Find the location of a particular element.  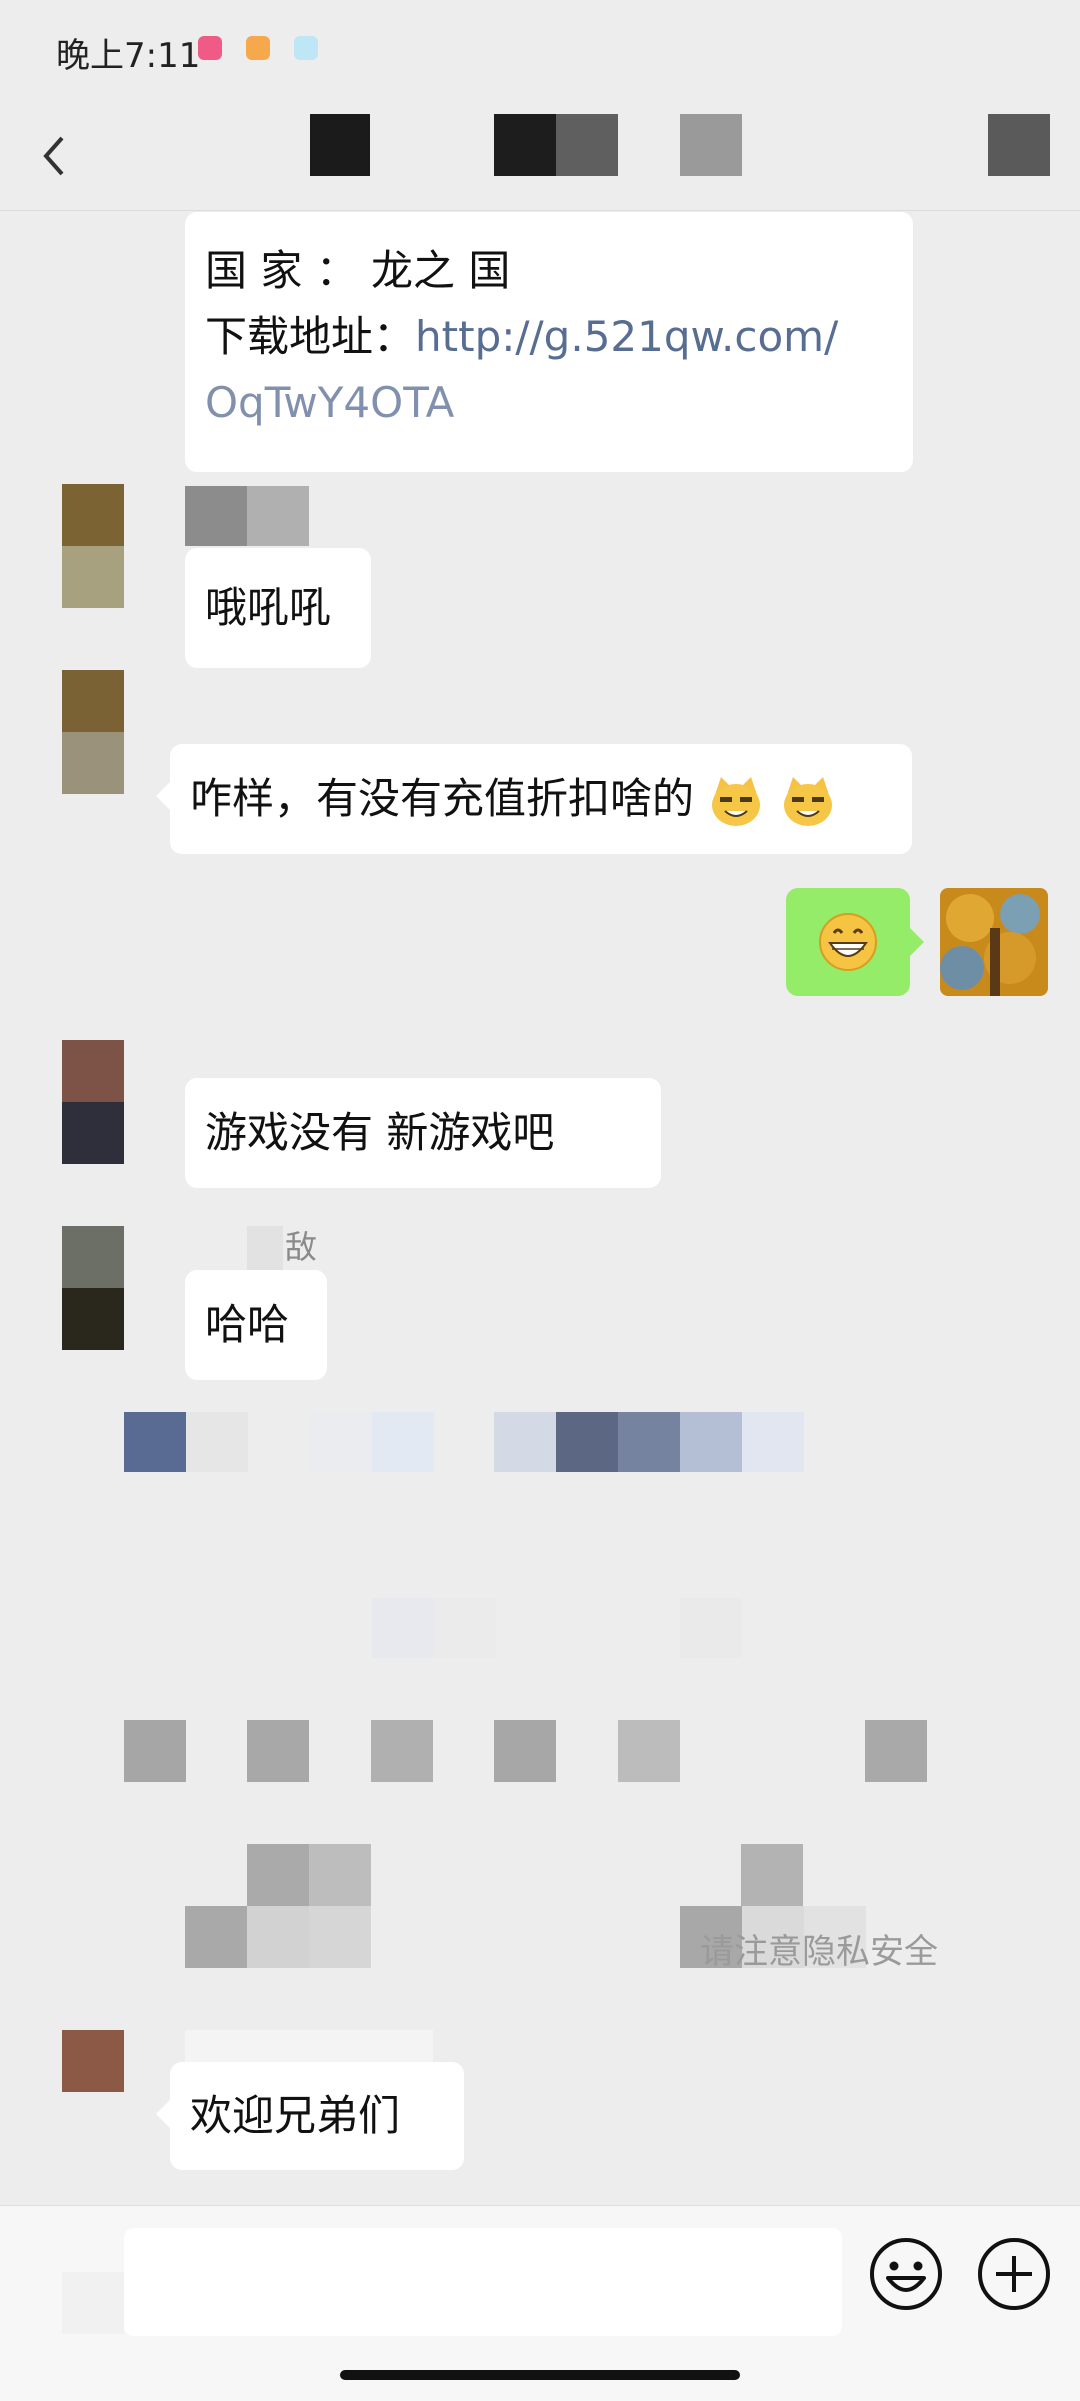

emoji-face-icon is located at coordinates (906, 2274).